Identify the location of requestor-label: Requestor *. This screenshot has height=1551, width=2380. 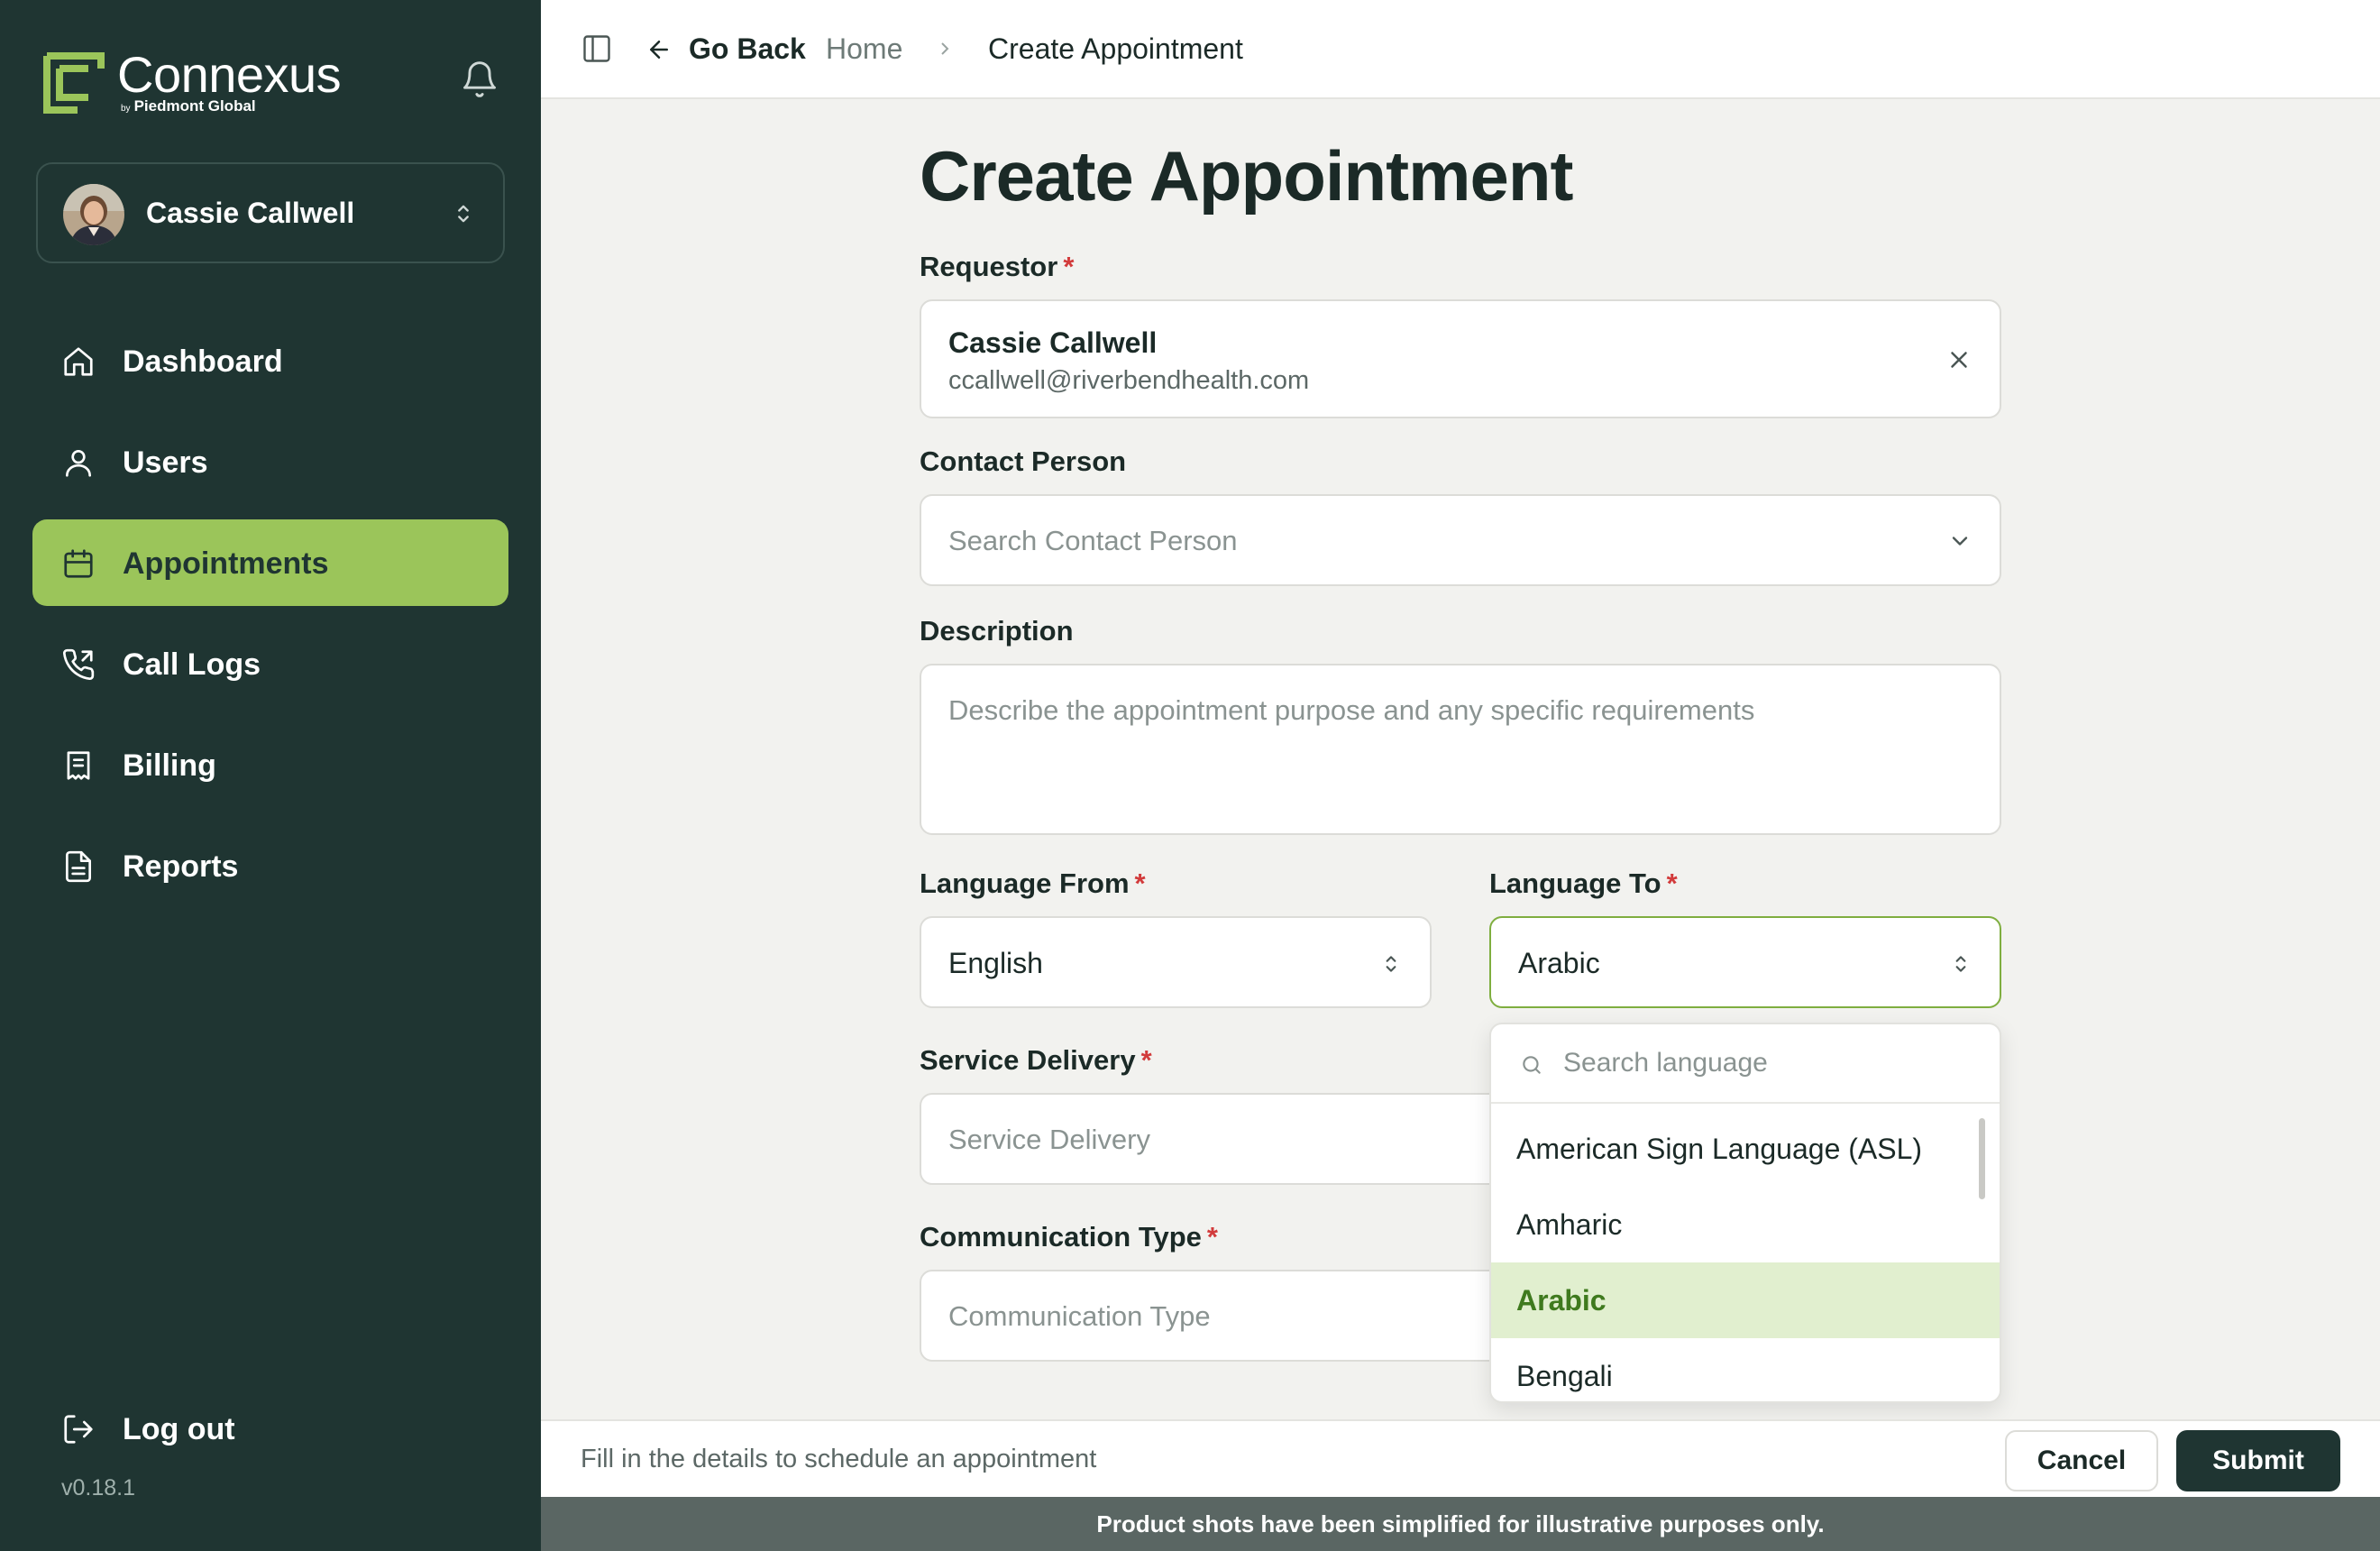
(997, 267).